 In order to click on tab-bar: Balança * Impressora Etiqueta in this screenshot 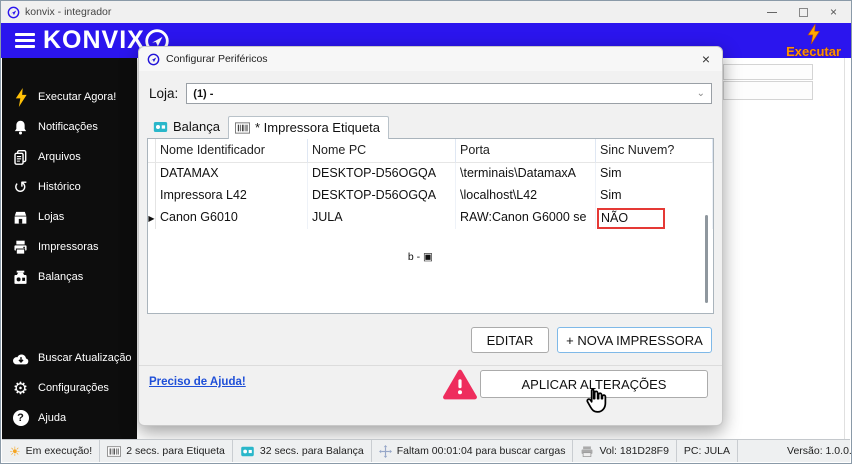, I will do `click(430, 124)`.